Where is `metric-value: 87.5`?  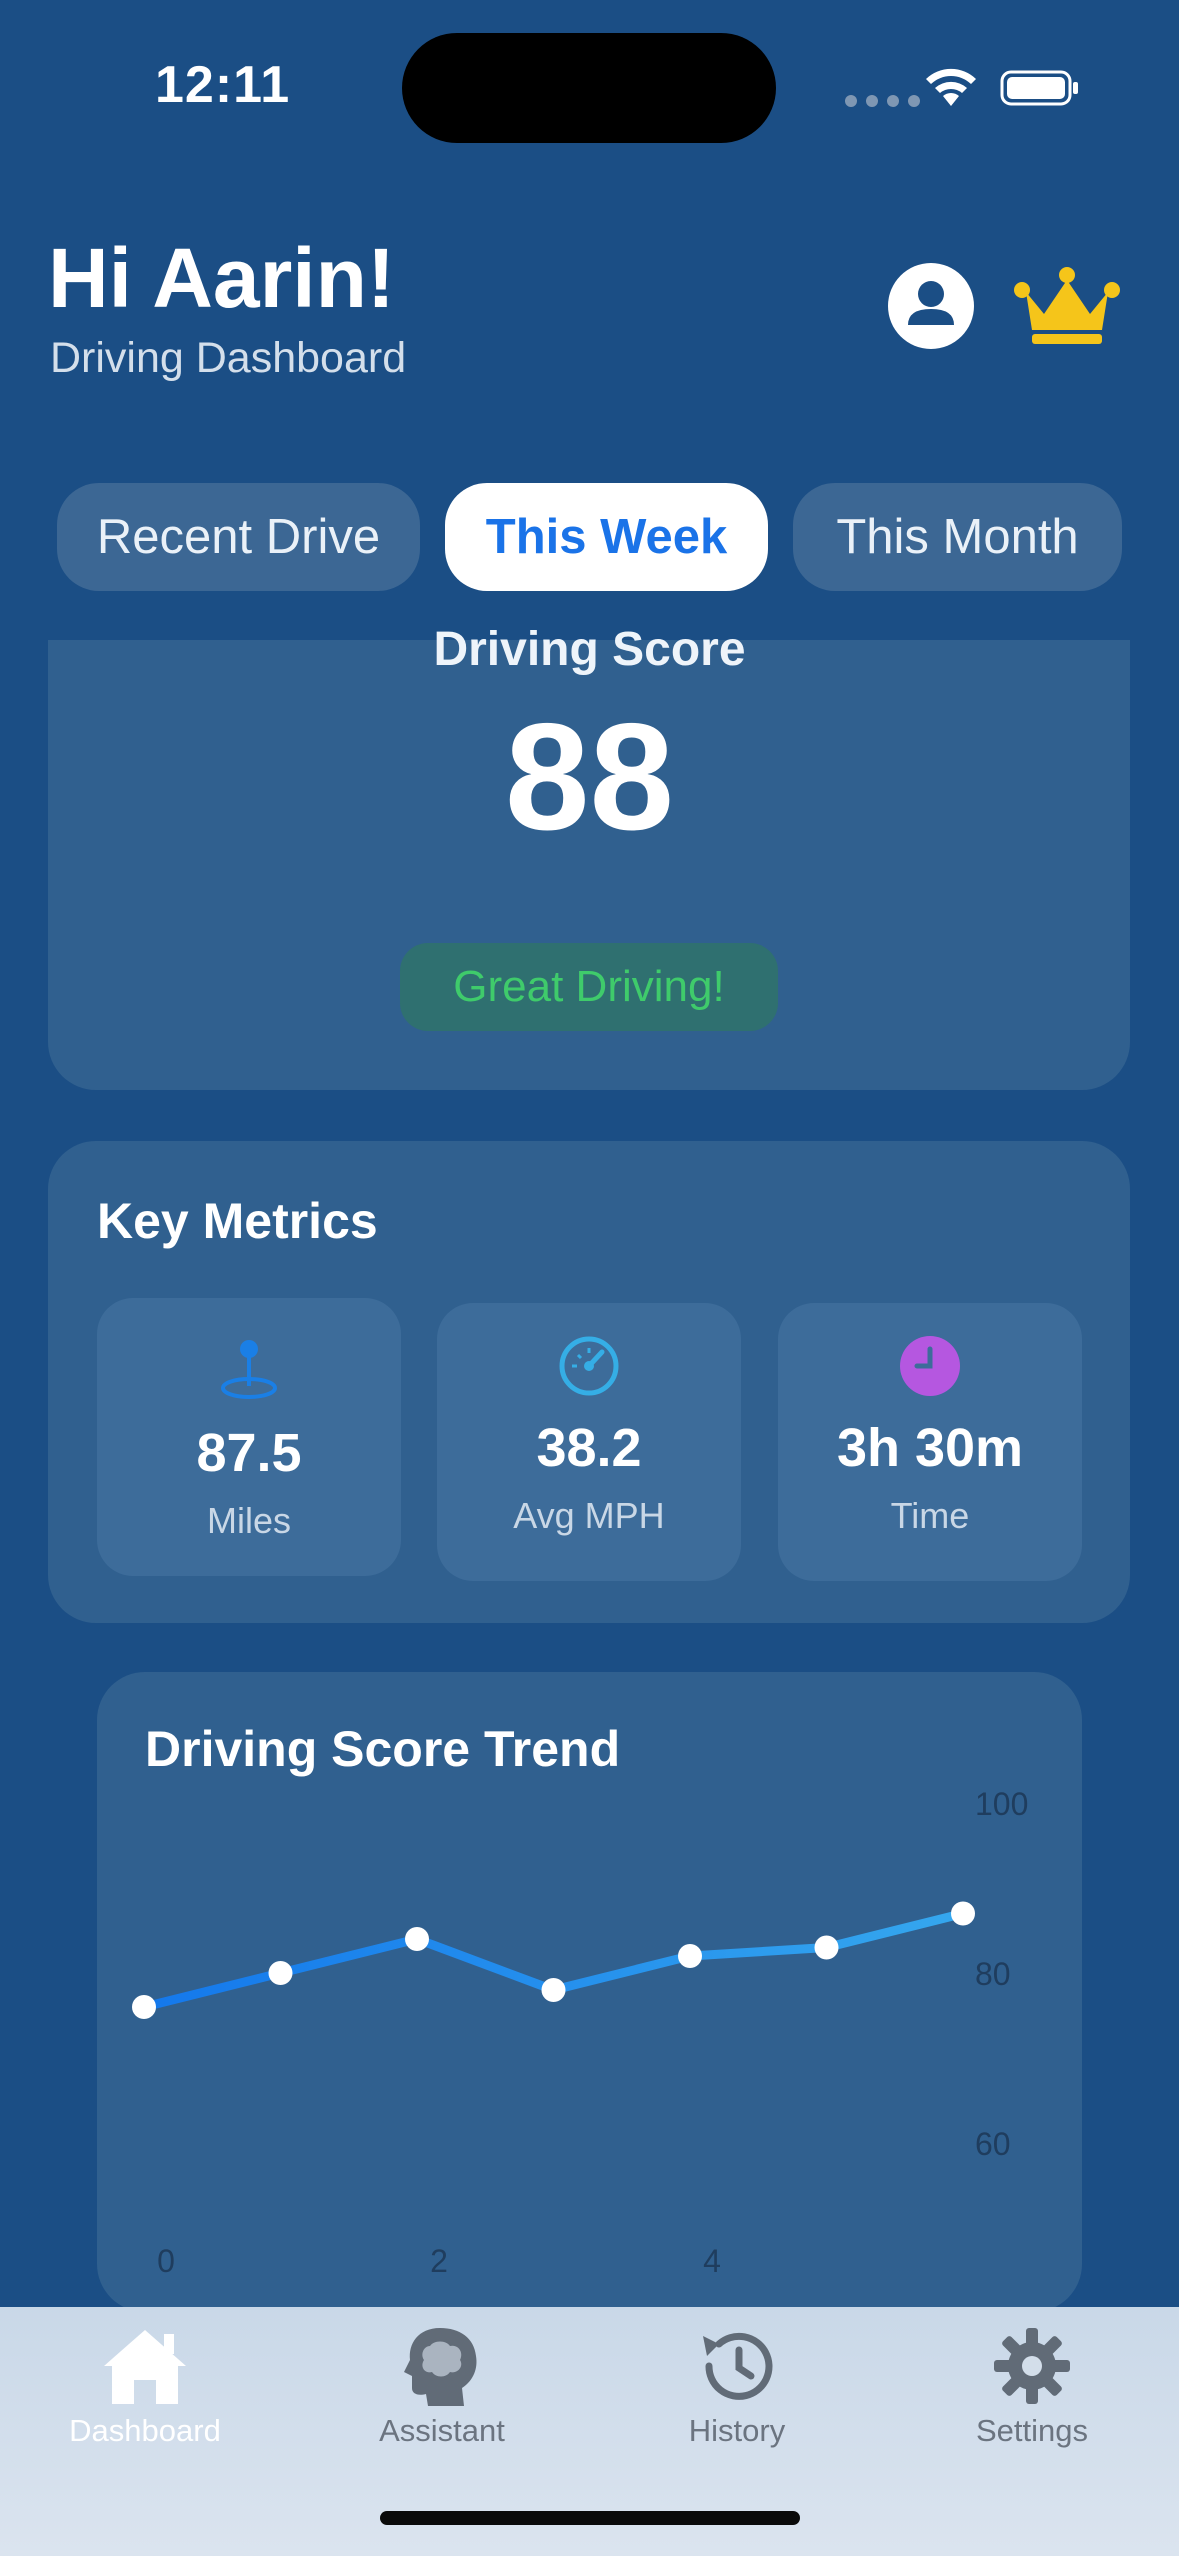 metric-value: 87.5 is located at coordinates (249, 1453).